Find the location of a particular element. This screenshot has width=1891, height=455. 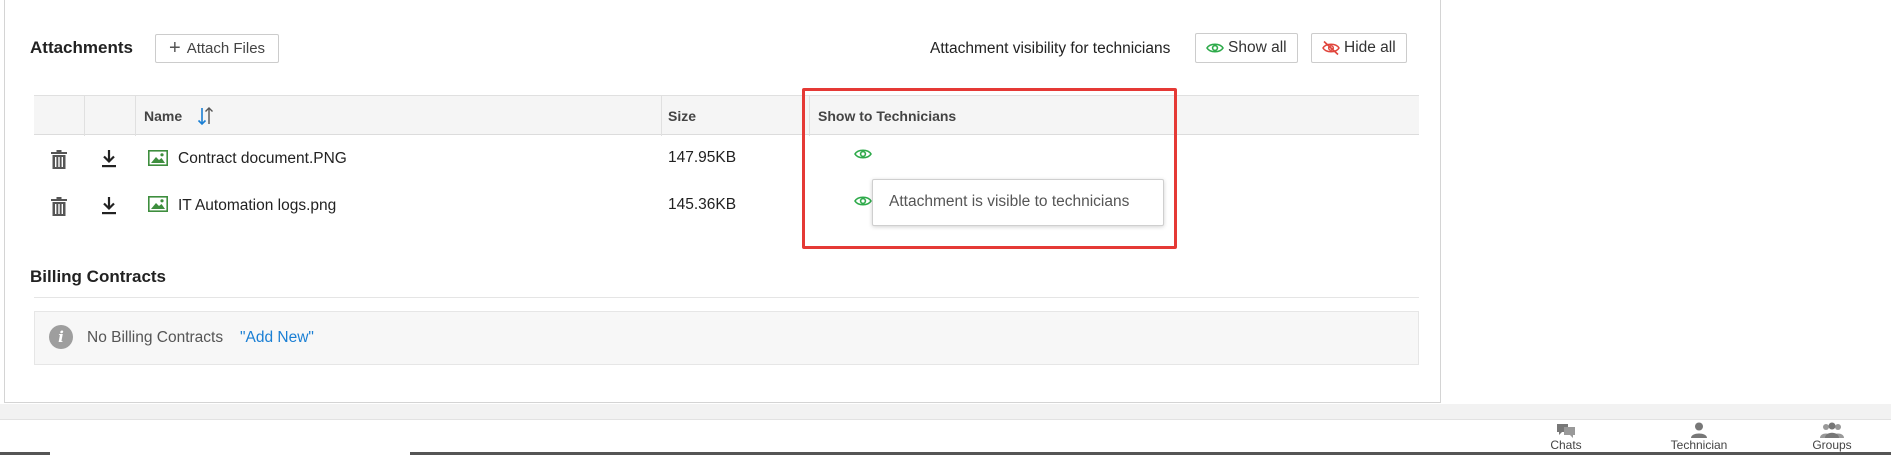

no-billing-text: No Billing Contracts is located at coordinates (155, 337).